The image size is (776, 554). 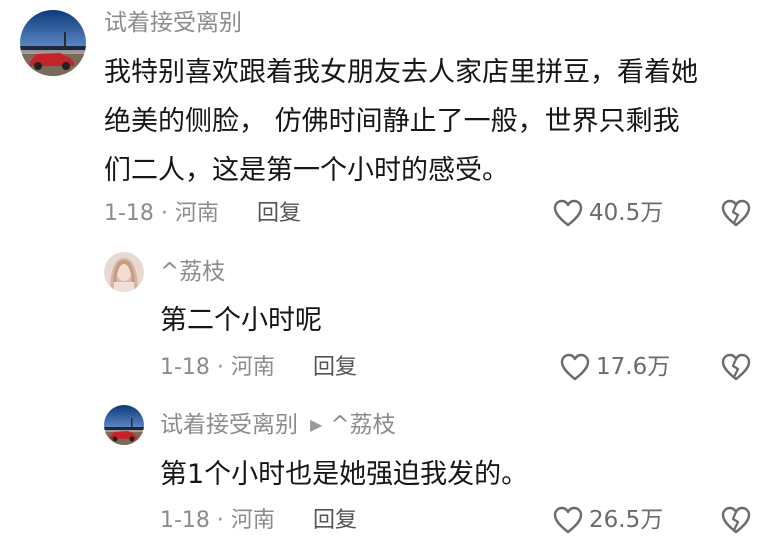 I want to click on reply-author: 试着接受离别, so click(x=229, y=425).